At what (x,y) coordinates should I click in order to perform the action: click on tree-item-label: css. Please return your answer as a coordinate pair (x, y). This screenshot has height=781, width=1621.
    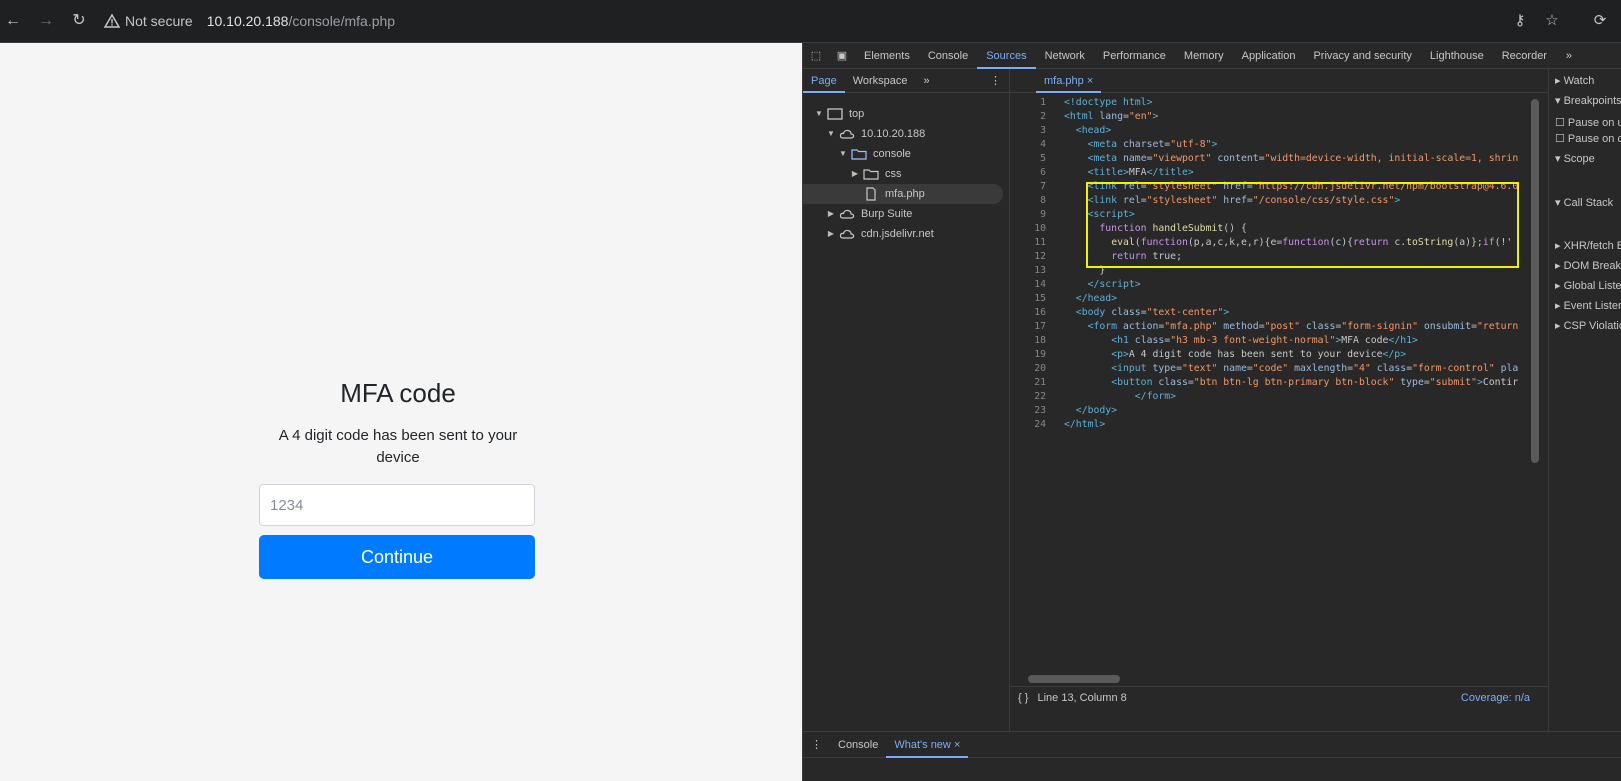
    Looking at the image, I should click on (893, 174).